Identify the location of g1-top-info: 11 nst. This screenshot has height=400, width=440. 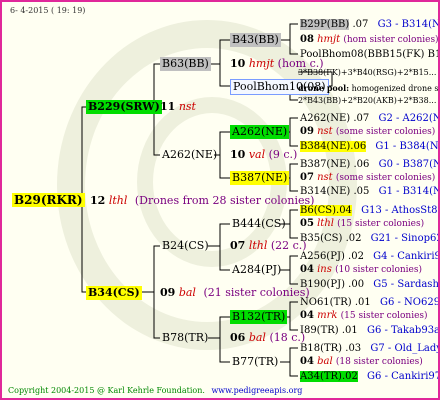
(178, 107).